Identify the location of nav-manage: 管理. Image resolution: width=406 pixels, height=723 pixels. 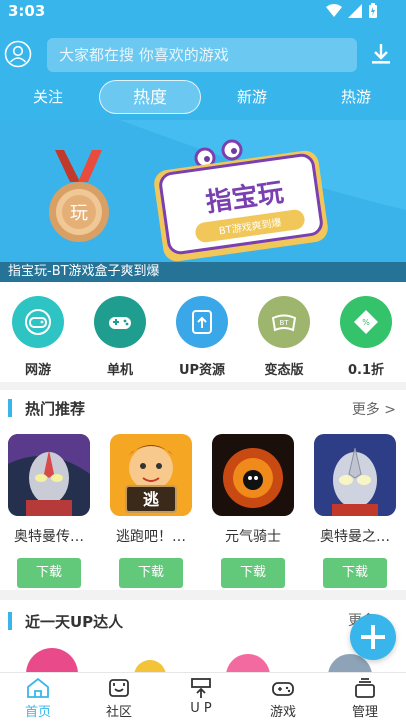
(365, 700).